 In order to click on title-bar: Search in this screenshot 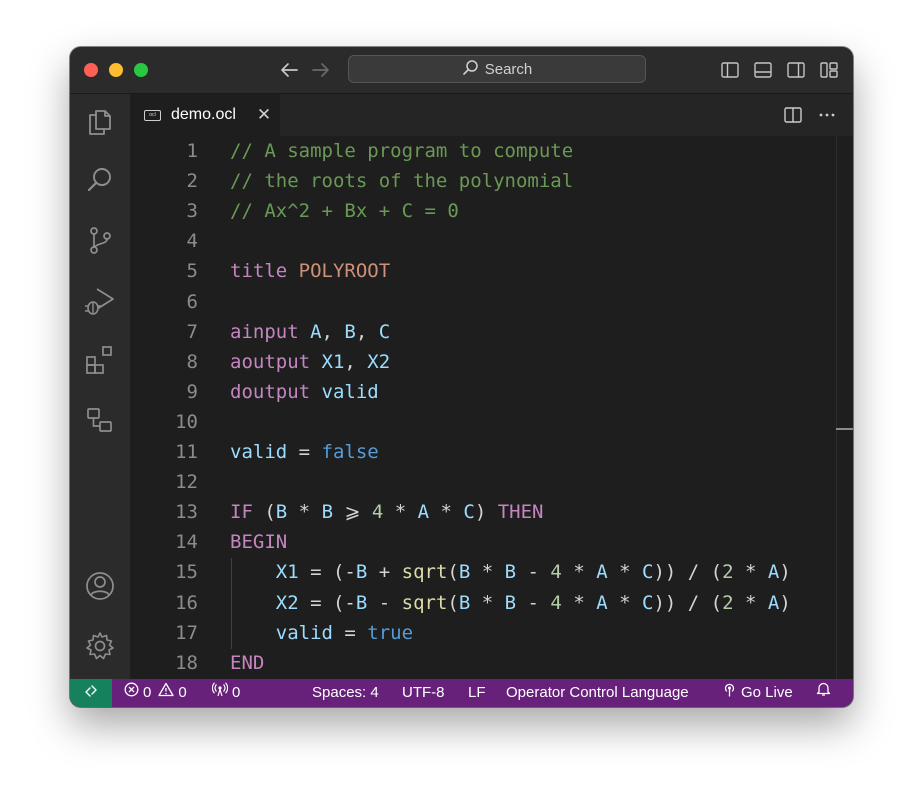, I will do `click(461, 70)`.